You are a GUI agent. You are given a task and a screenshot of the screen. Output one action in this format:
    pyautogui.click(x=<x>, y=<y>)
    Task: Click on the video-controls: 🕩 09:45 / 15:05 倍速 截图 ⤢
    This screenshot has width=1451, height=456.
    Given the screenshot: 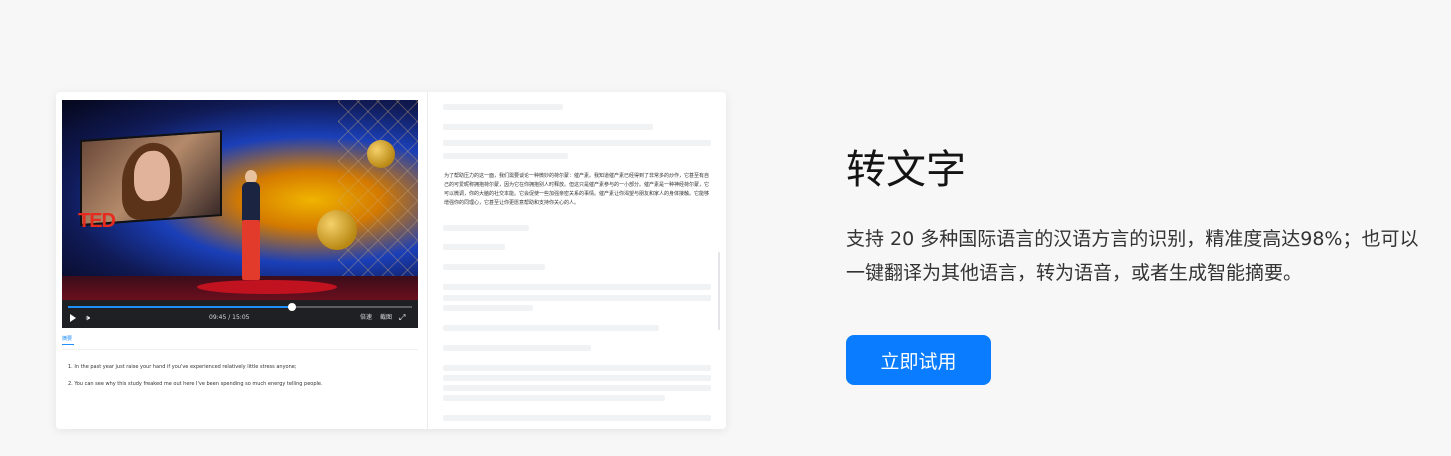 What is the action you would take?
    pyautogui.click(x=240, y=314)
    